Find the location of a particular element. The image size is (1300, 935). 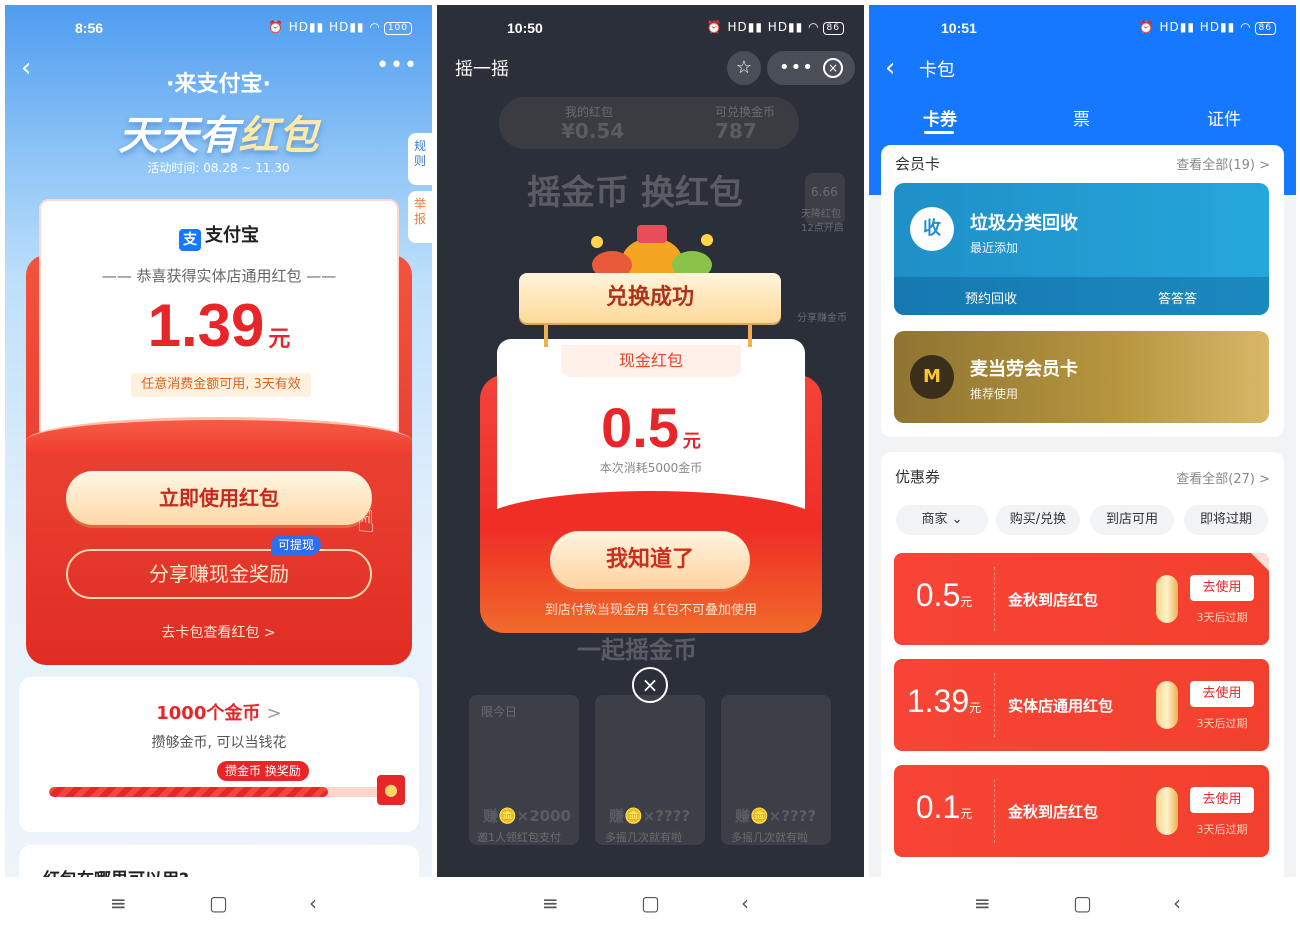

coins-title: 1000个金币 > is located at coordinates (219, 712).